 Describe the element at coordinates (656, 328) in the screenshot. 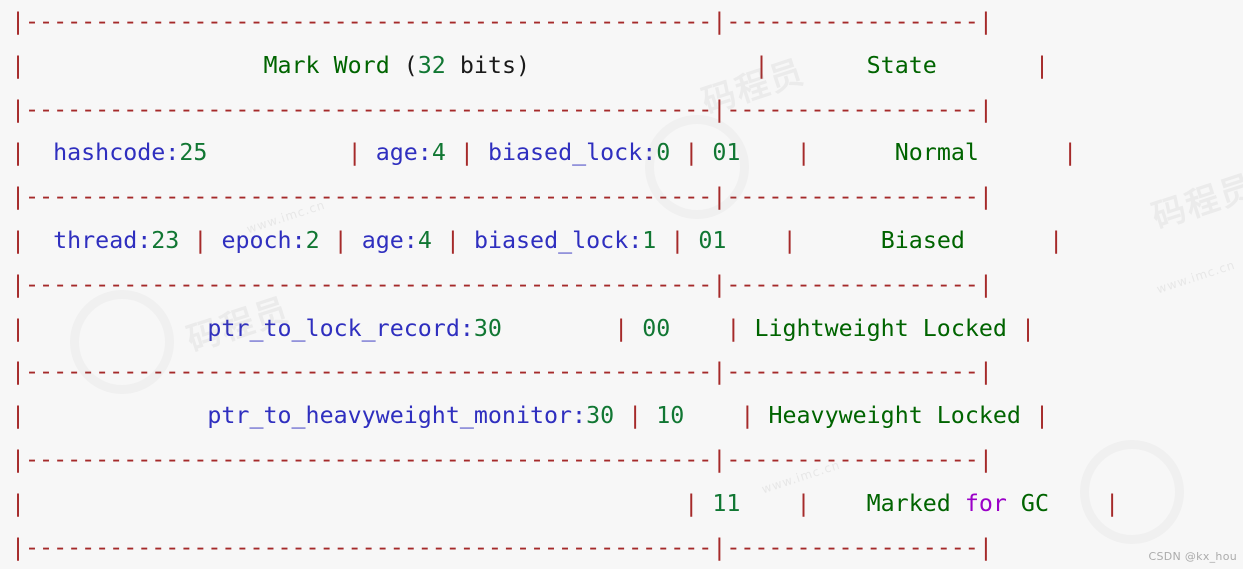

I see `tag-bits-lightweight: 00` at that location.